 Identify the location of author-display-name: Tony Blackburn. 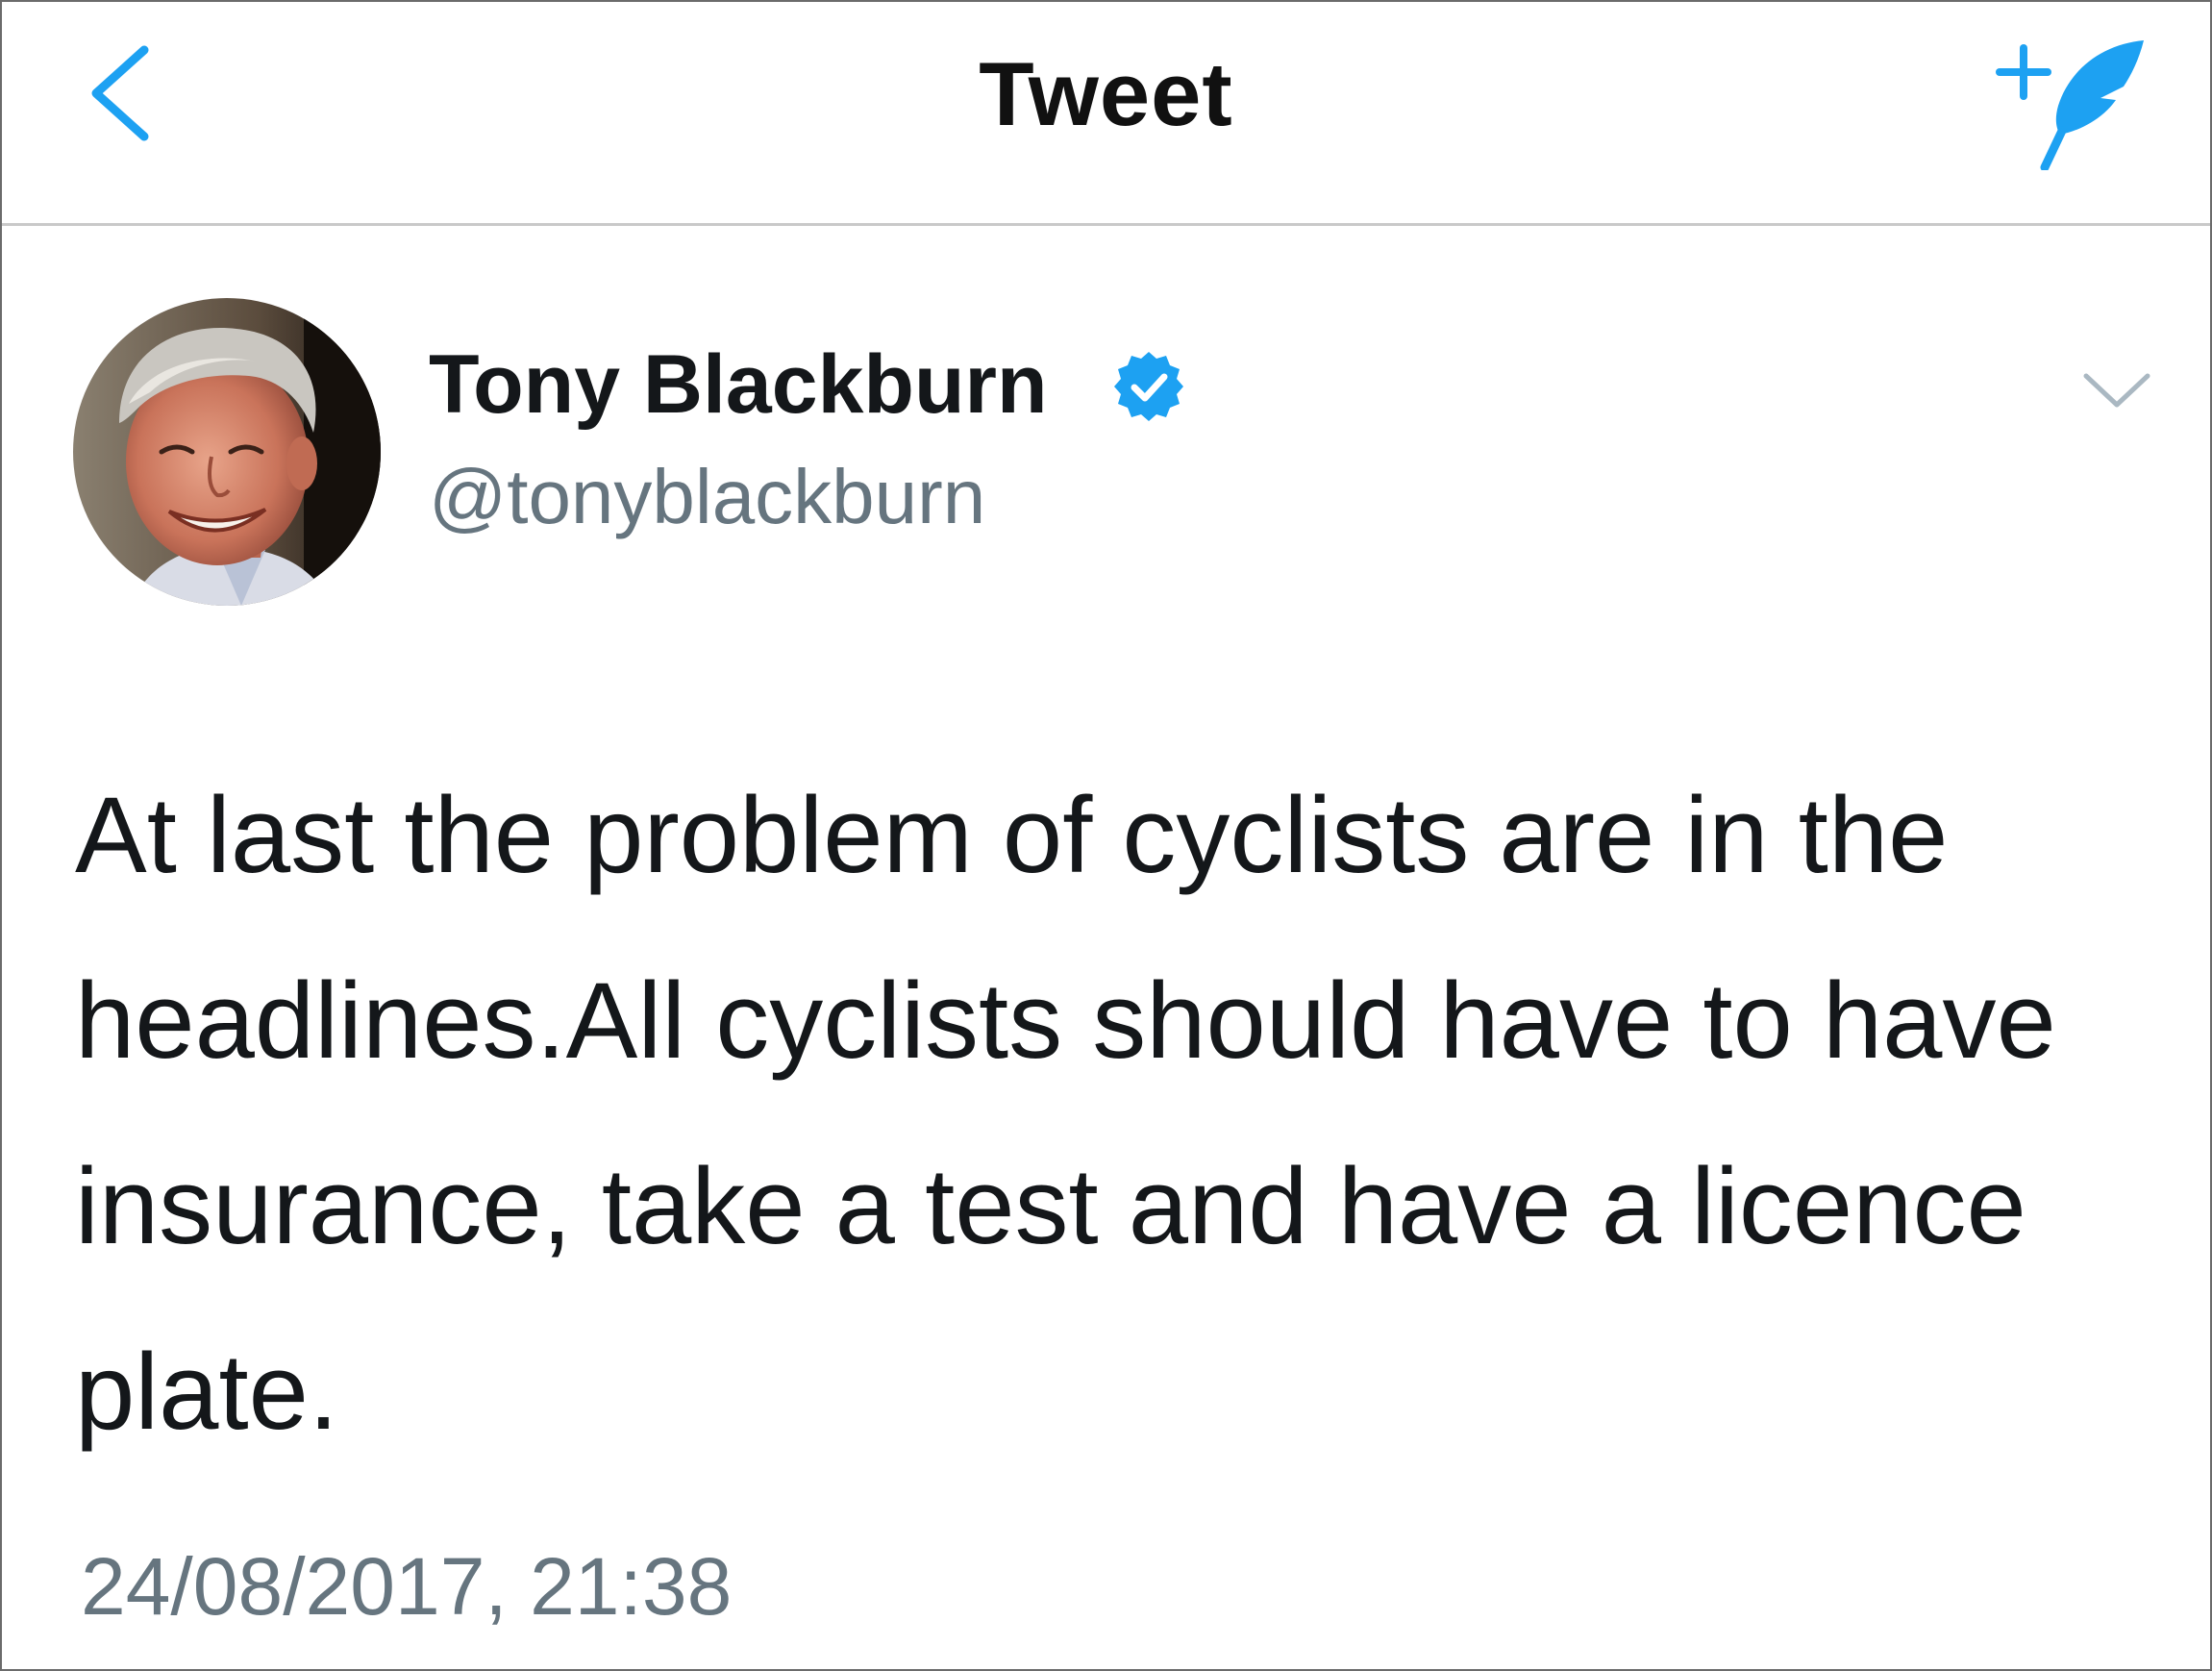
(739, 384).